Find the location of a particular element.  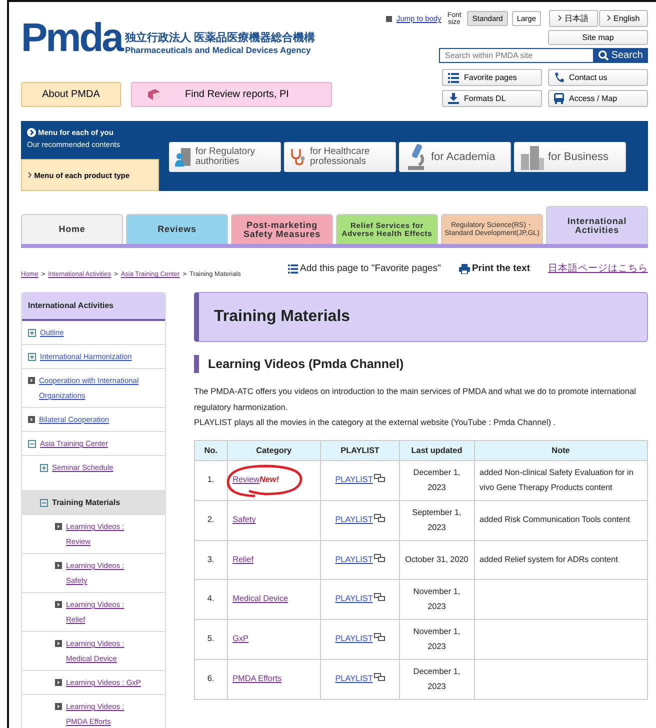

table-cell: added Risk Communication Tools content is located at coordinates (561, 520).